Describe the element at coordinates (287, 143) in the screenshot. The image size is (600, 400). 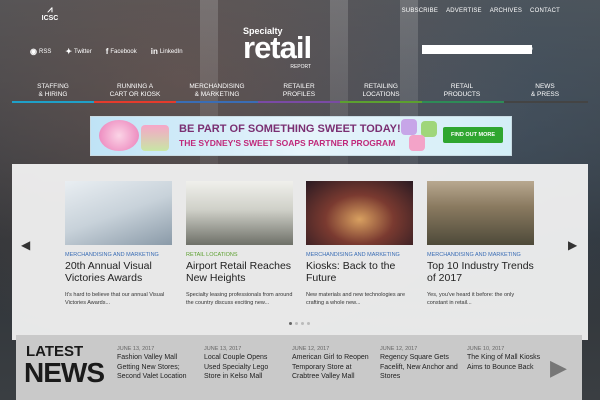
I see `banner-subtitle: THE SYDNEY'S SWEET SOAPS PARTNER PROGRAM` at that location.